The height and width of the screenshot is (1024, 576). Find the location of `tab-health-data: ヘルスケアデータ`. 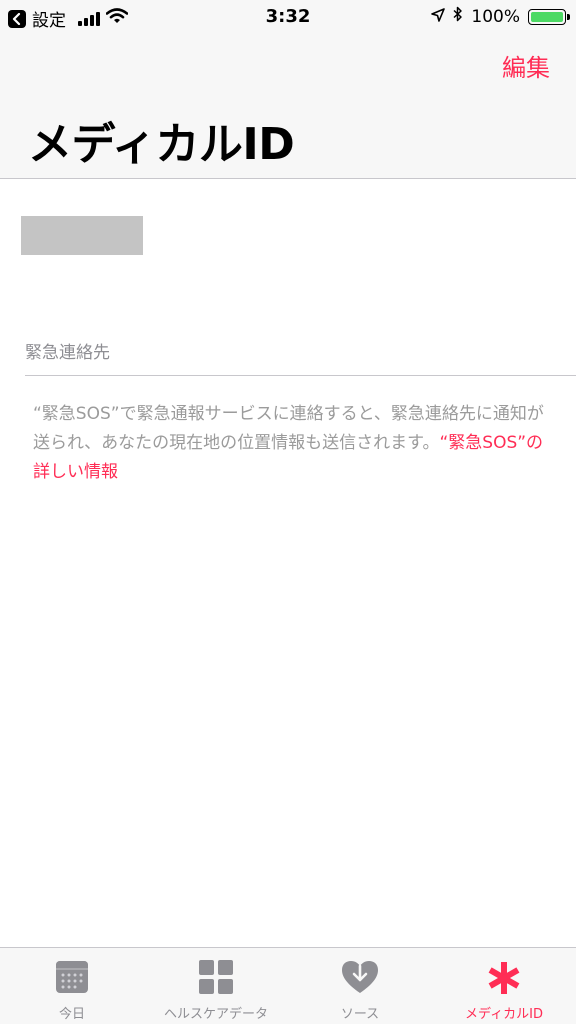

tab-health-data: ヘルスケアデータ is located at coordinates (216, 986).